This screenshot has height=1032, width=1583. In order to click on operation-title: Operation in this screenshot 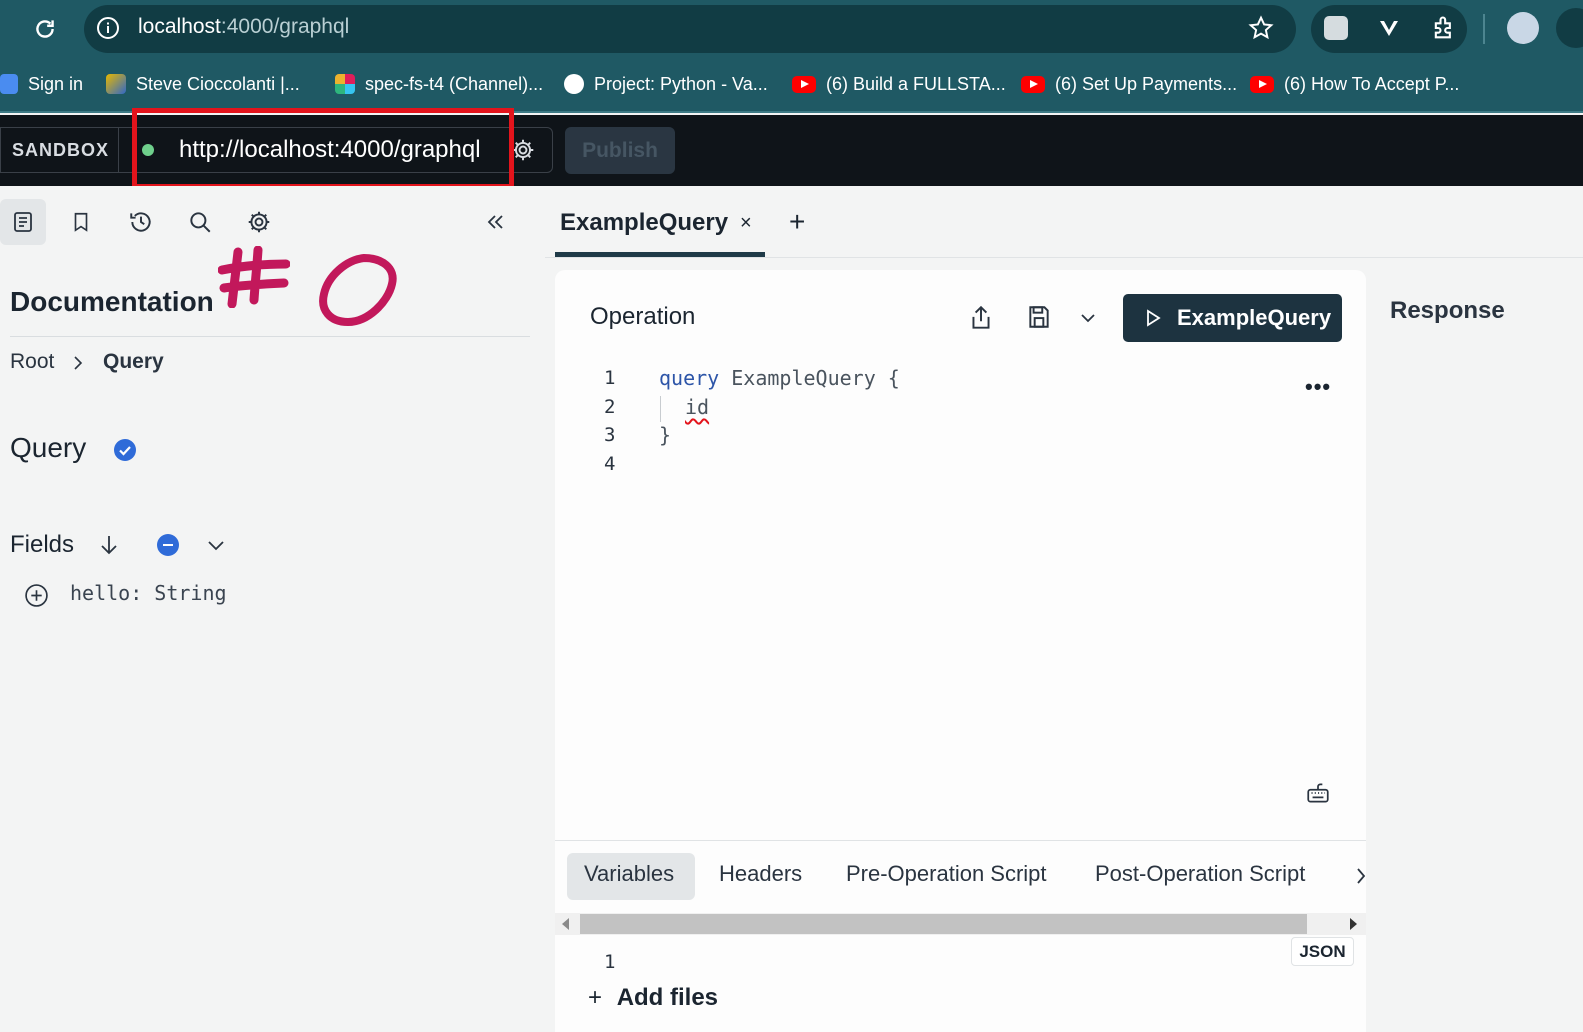, I will do `click(643, 316)`.